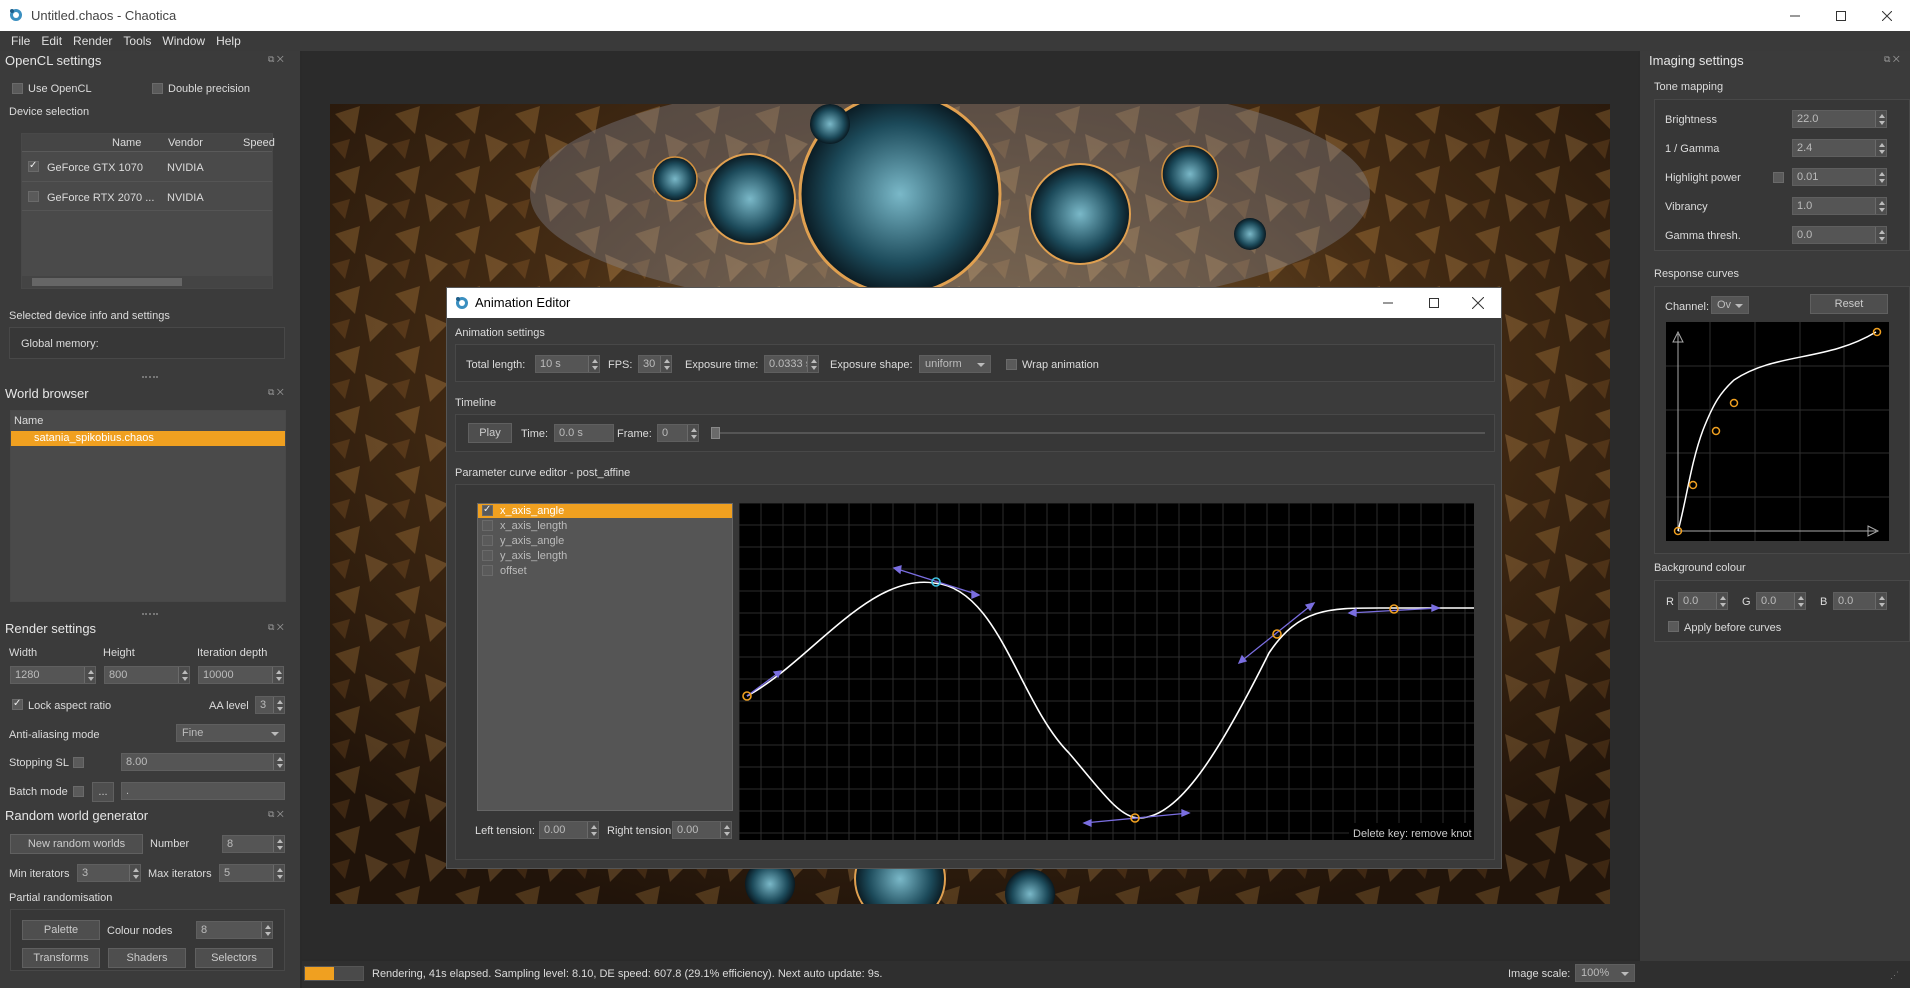 The height and width of the screenshot is (988, 1910). What do you see at coordinates (1839, 148) in the screenshot?
I see `gamma-input: 2.4` at bounding box center [1839, 148].